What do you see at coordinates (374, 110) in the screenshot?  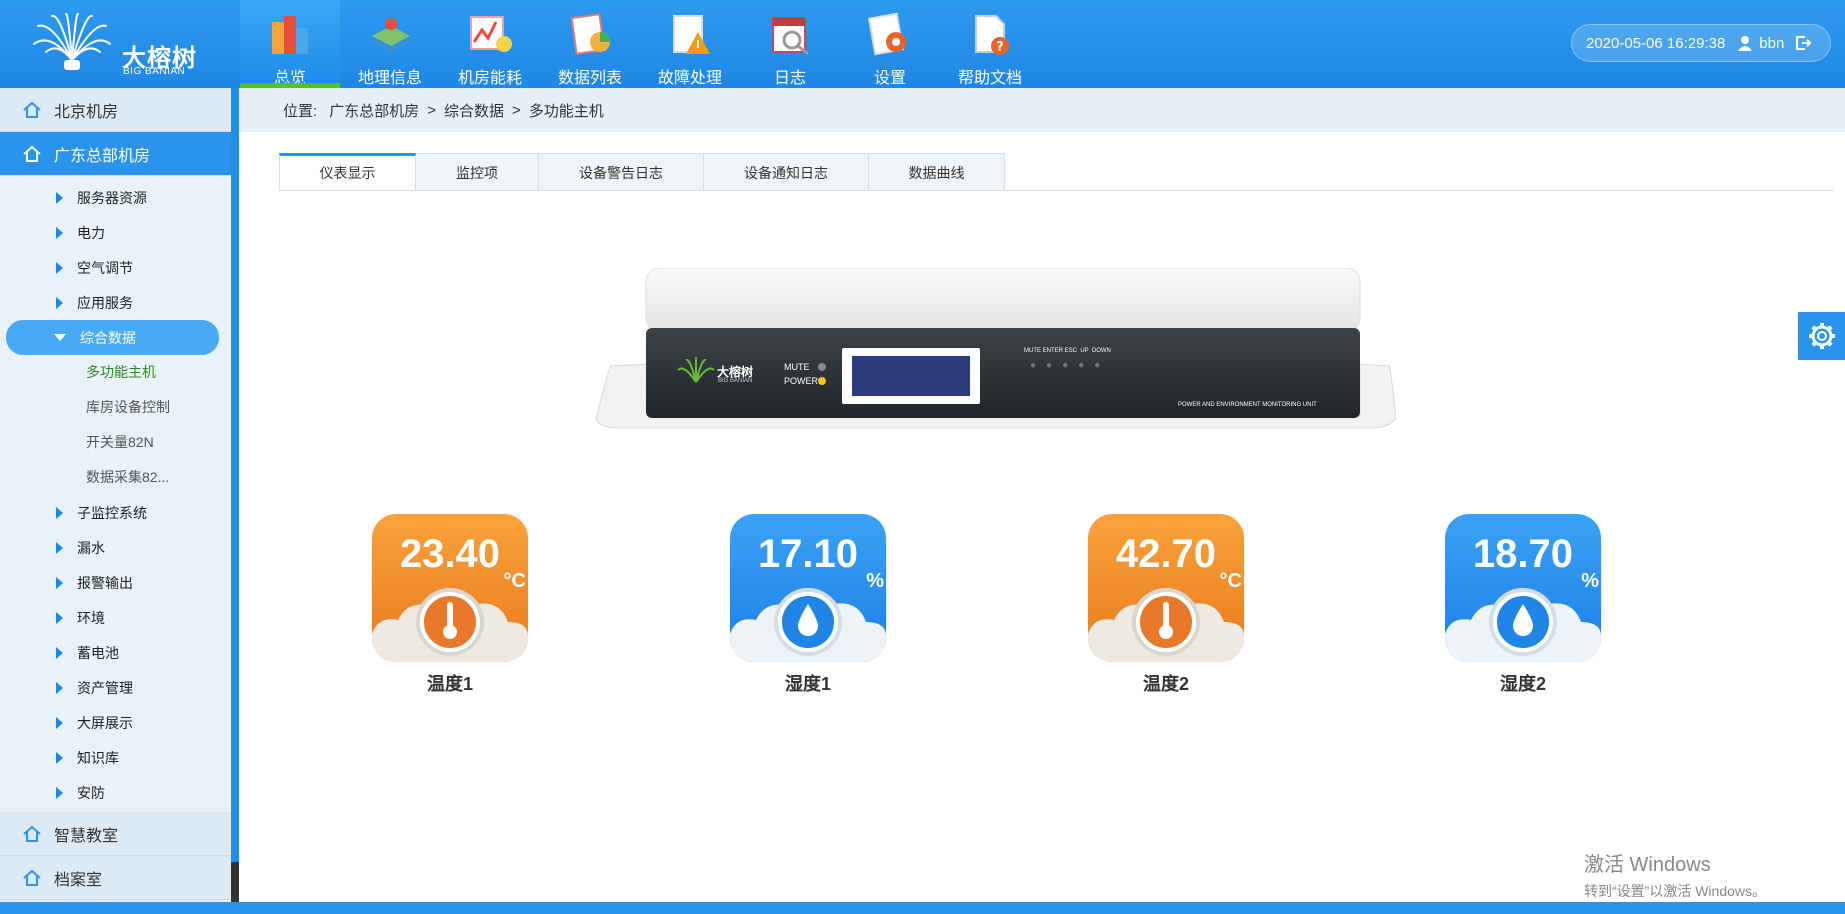 I see `breadcrumb-item: 广东总部机房` at bounding box center [374, 110].